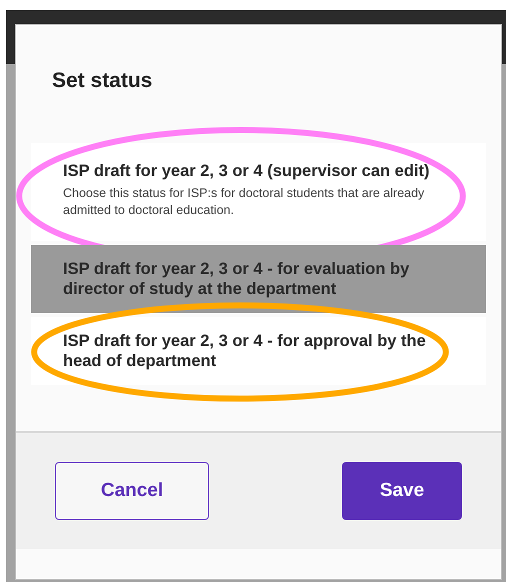  What do you see at coordinates (402, 491) in the screenshot?
I see `save-button: Save` at bounding box center [402, 491].